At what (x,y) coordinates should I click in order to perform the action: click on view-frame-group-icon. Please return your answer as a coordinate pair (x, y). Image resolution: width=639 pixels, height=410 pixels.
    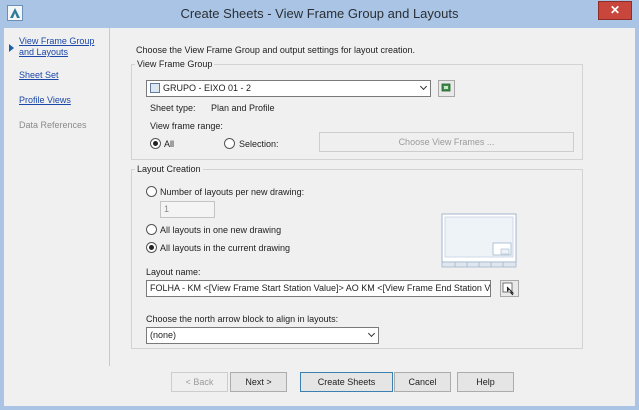
    Looking at the image, I should click on (155, 88).